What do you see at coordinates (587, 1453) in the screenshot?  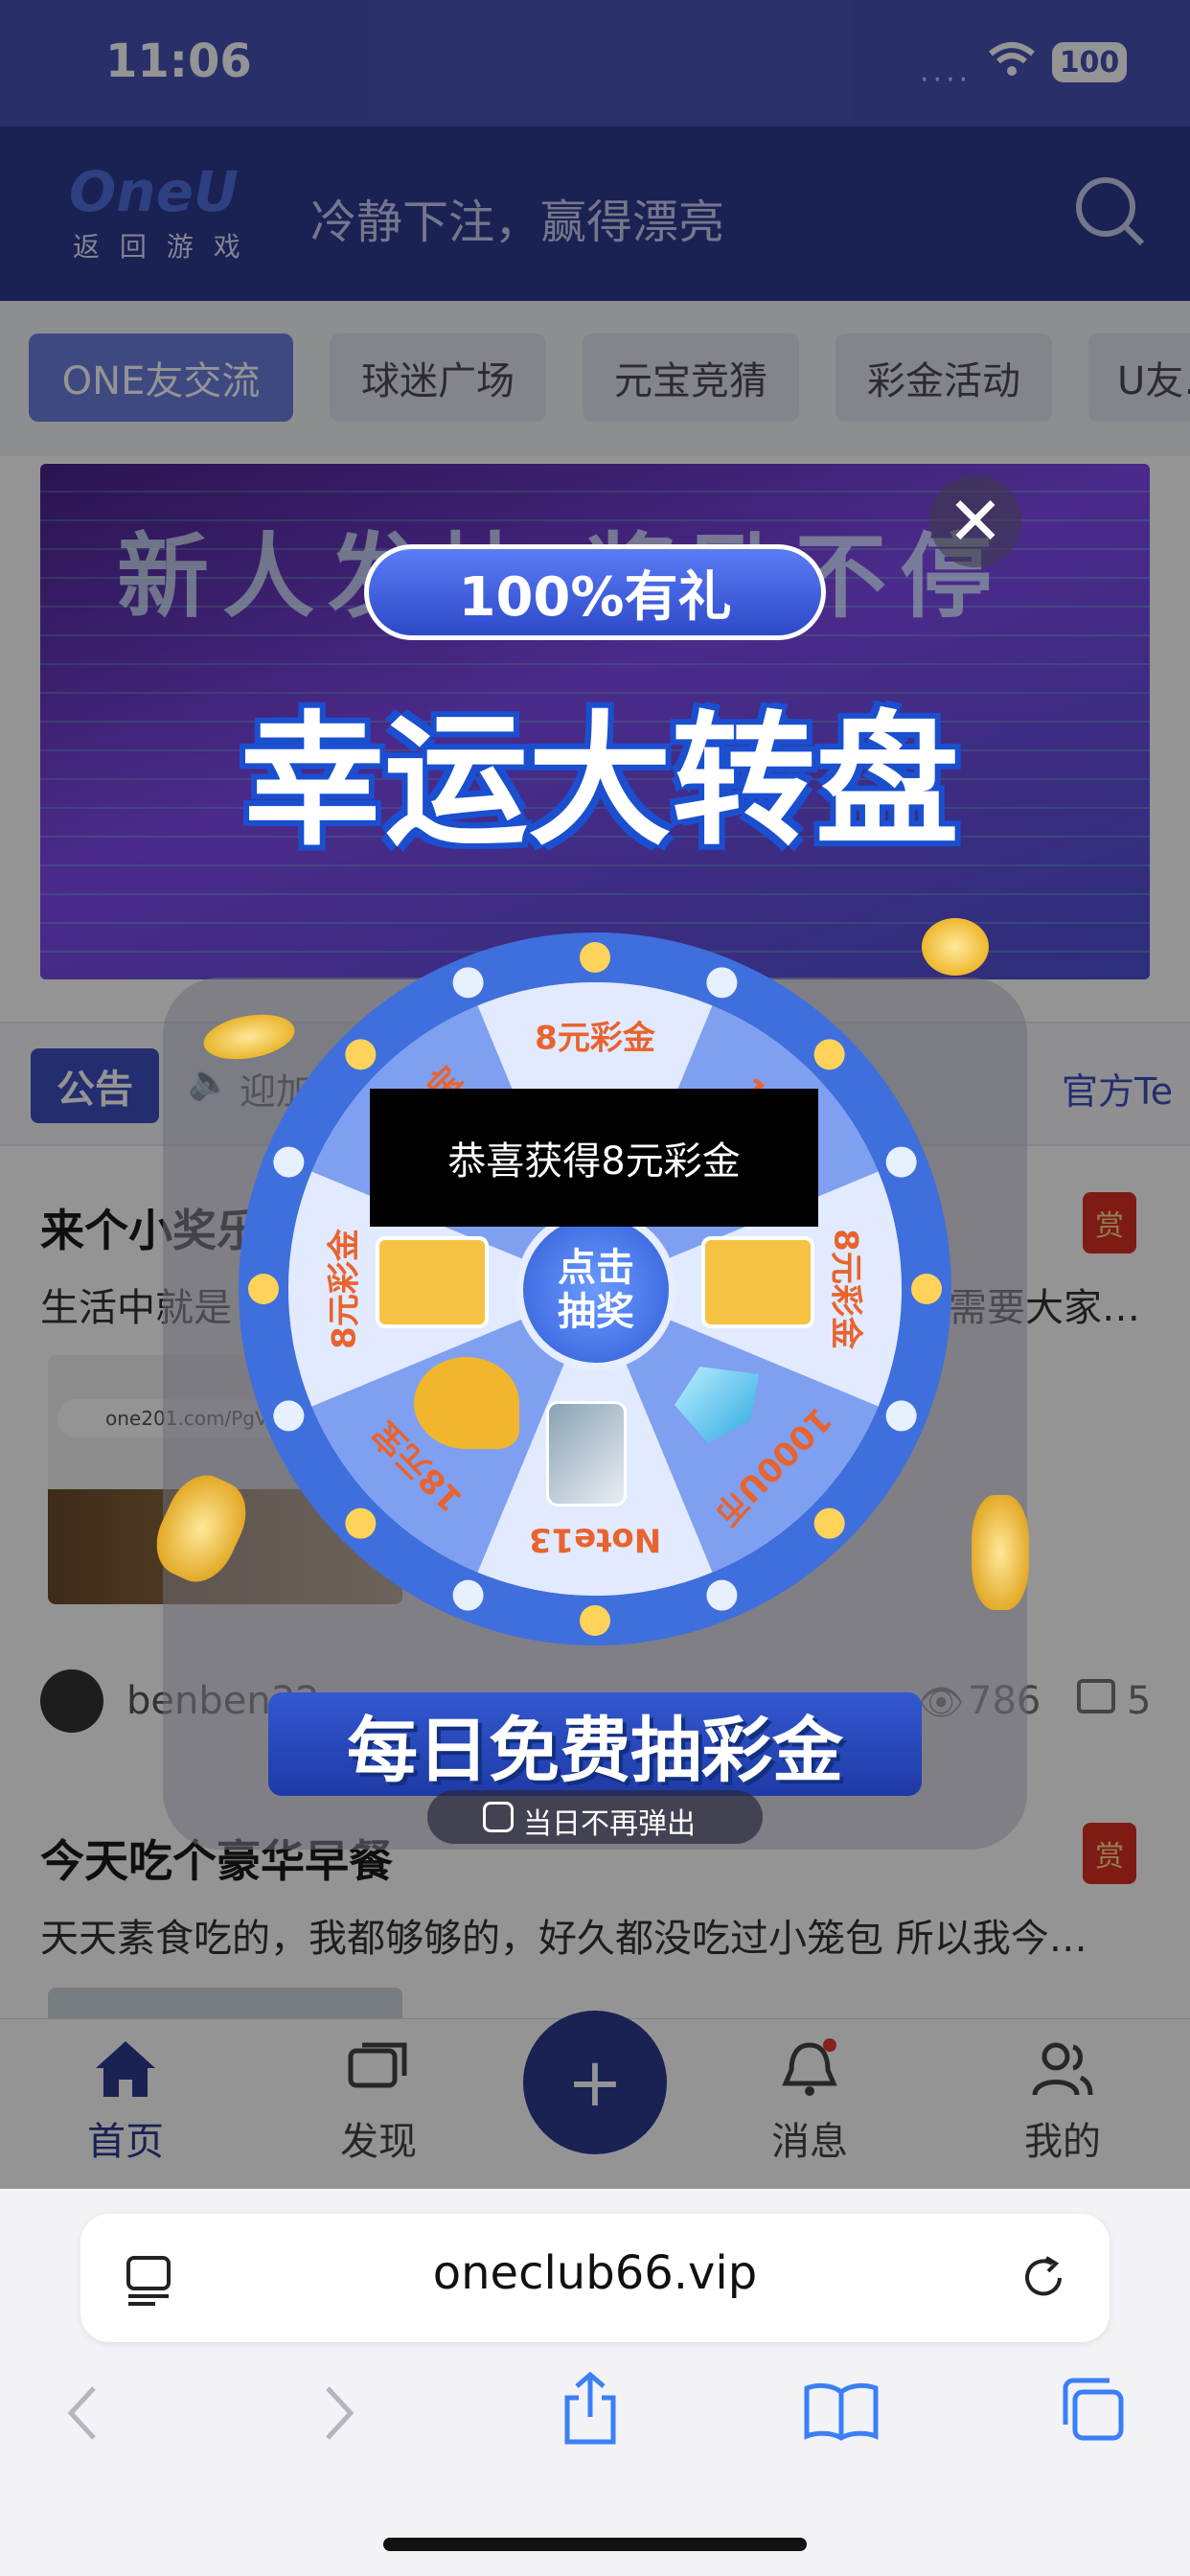 I see `phone-icon` at bounding box center [587, 1453].